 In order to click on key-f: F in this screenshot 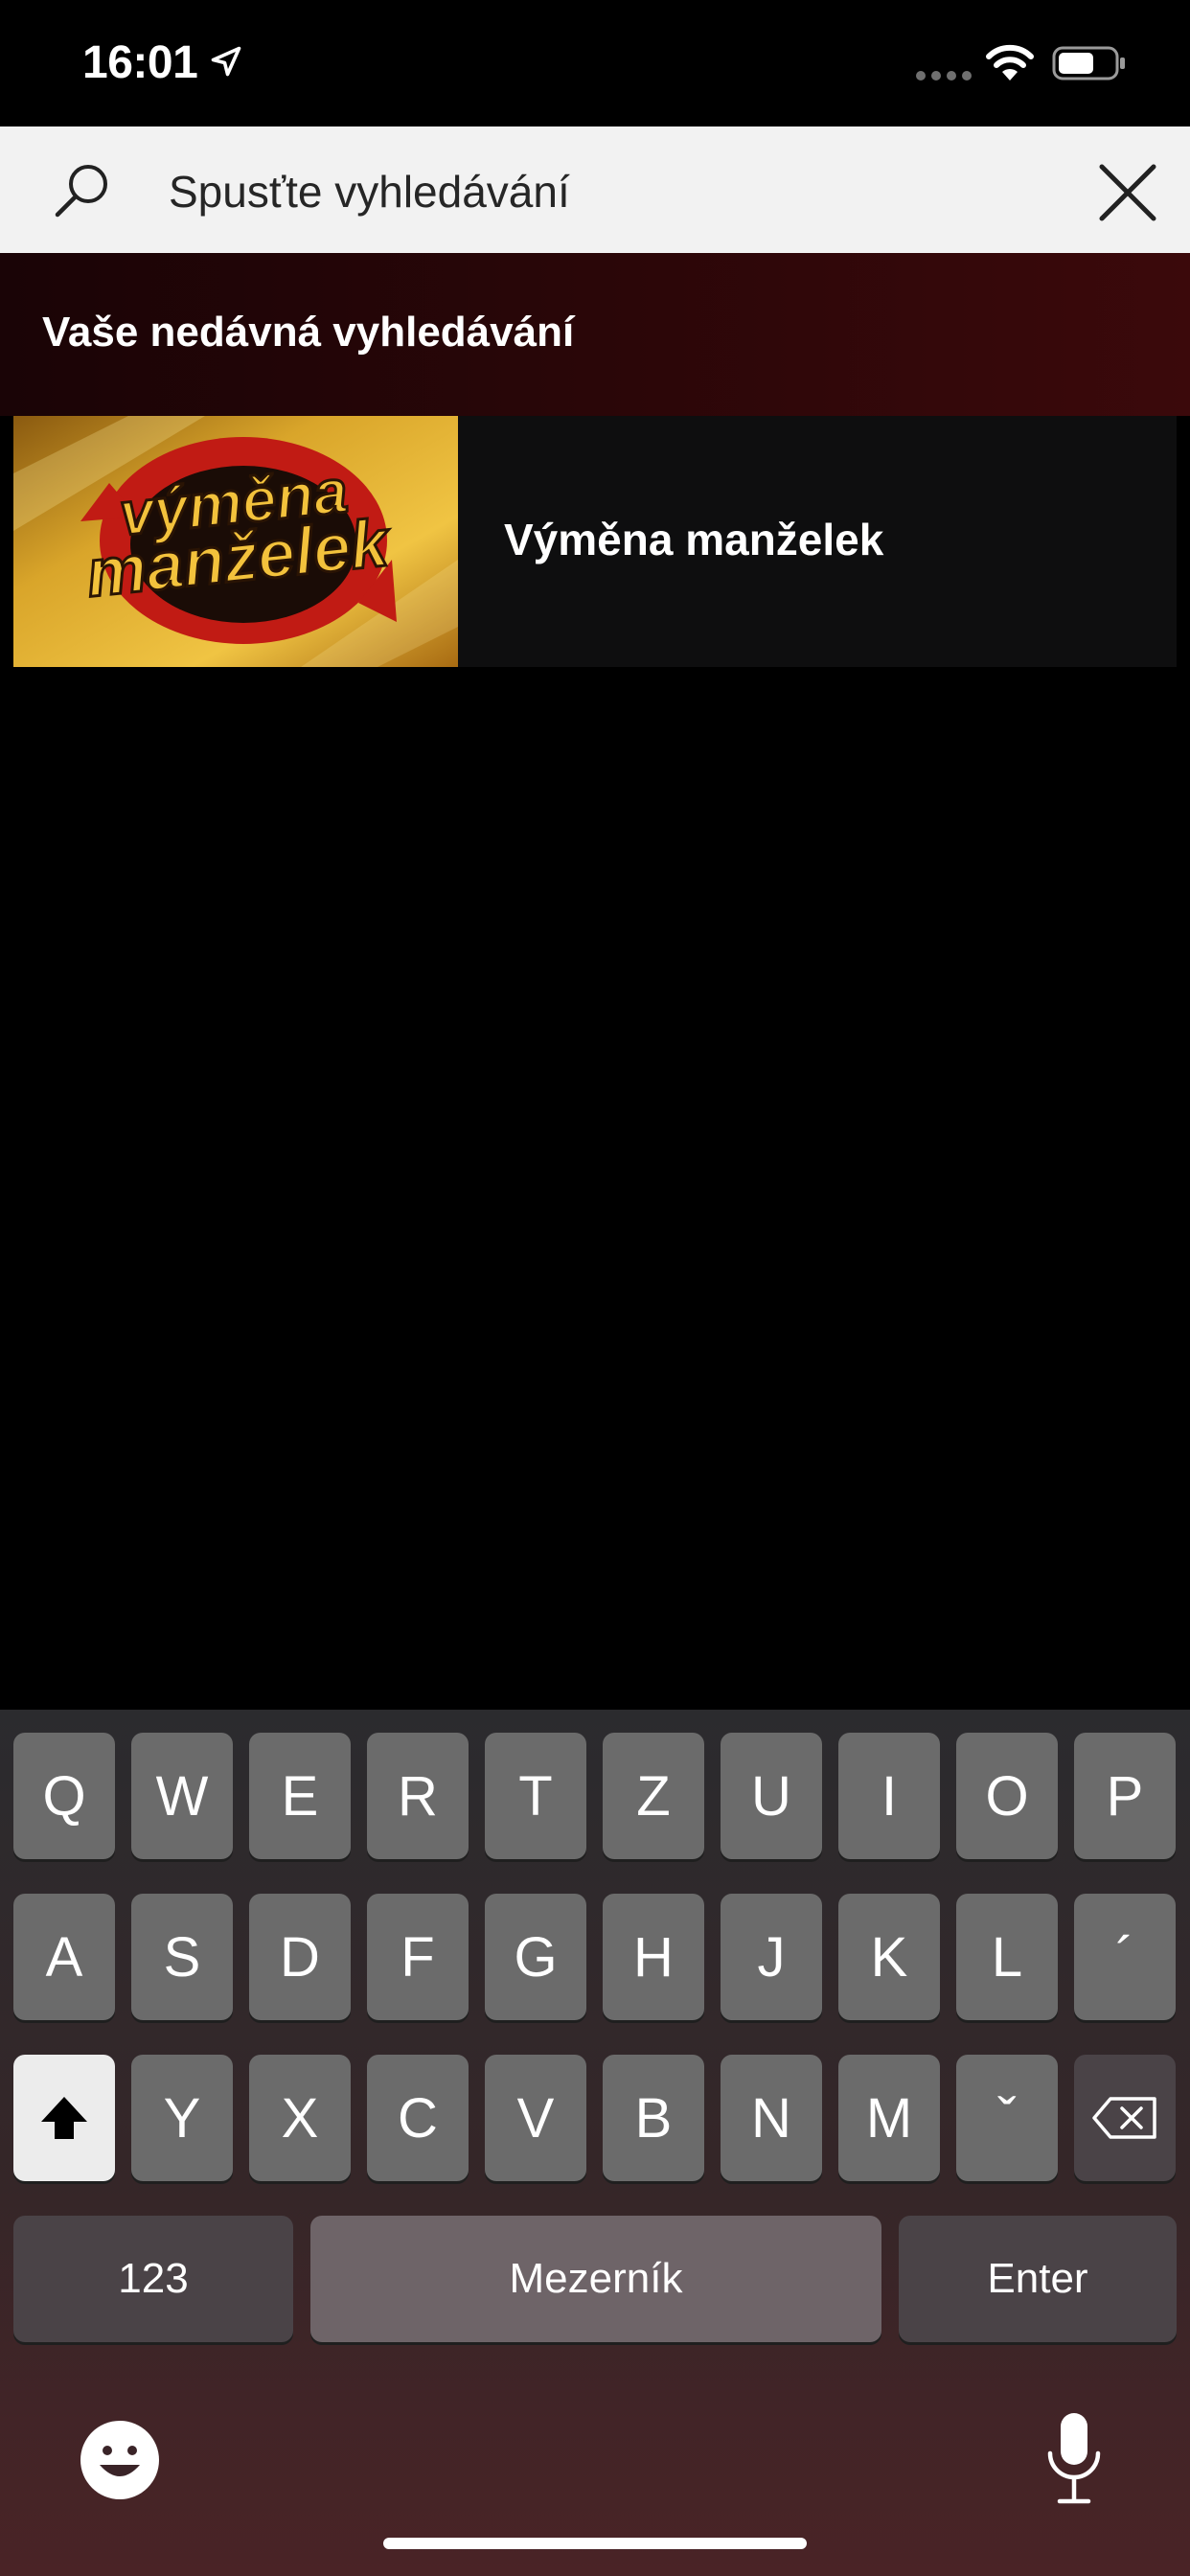, I will do `click(418, 1957)`.